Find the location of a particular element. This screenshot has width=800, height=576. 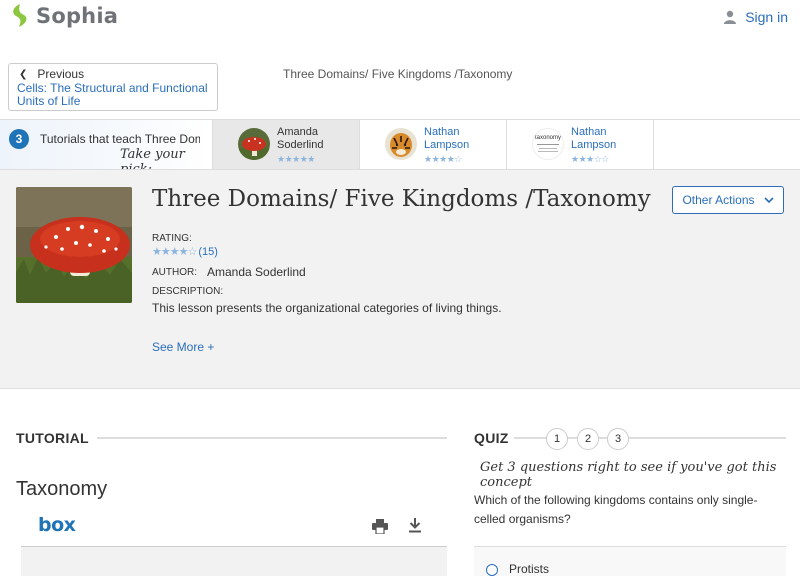

tutorial-card-1: Amanda Soderlind ★★★★★ is located at coordinates (285, 144).